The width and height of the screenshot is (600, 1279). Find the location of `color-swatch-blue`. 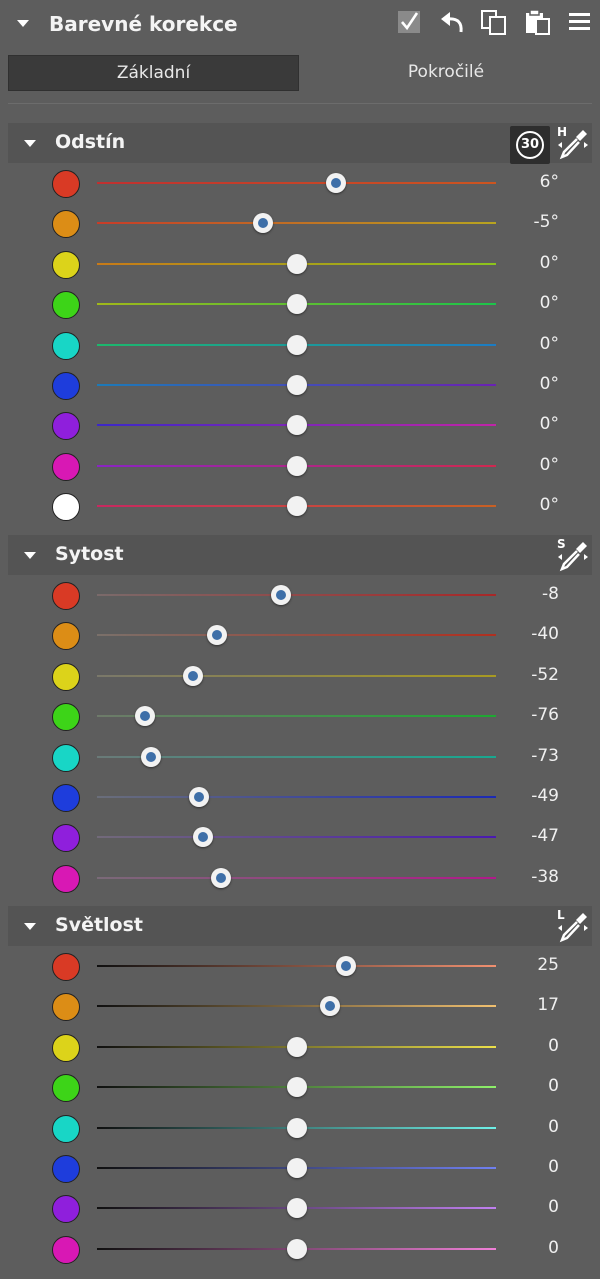

color-swatch-blue is located at coordinates (66, 386).